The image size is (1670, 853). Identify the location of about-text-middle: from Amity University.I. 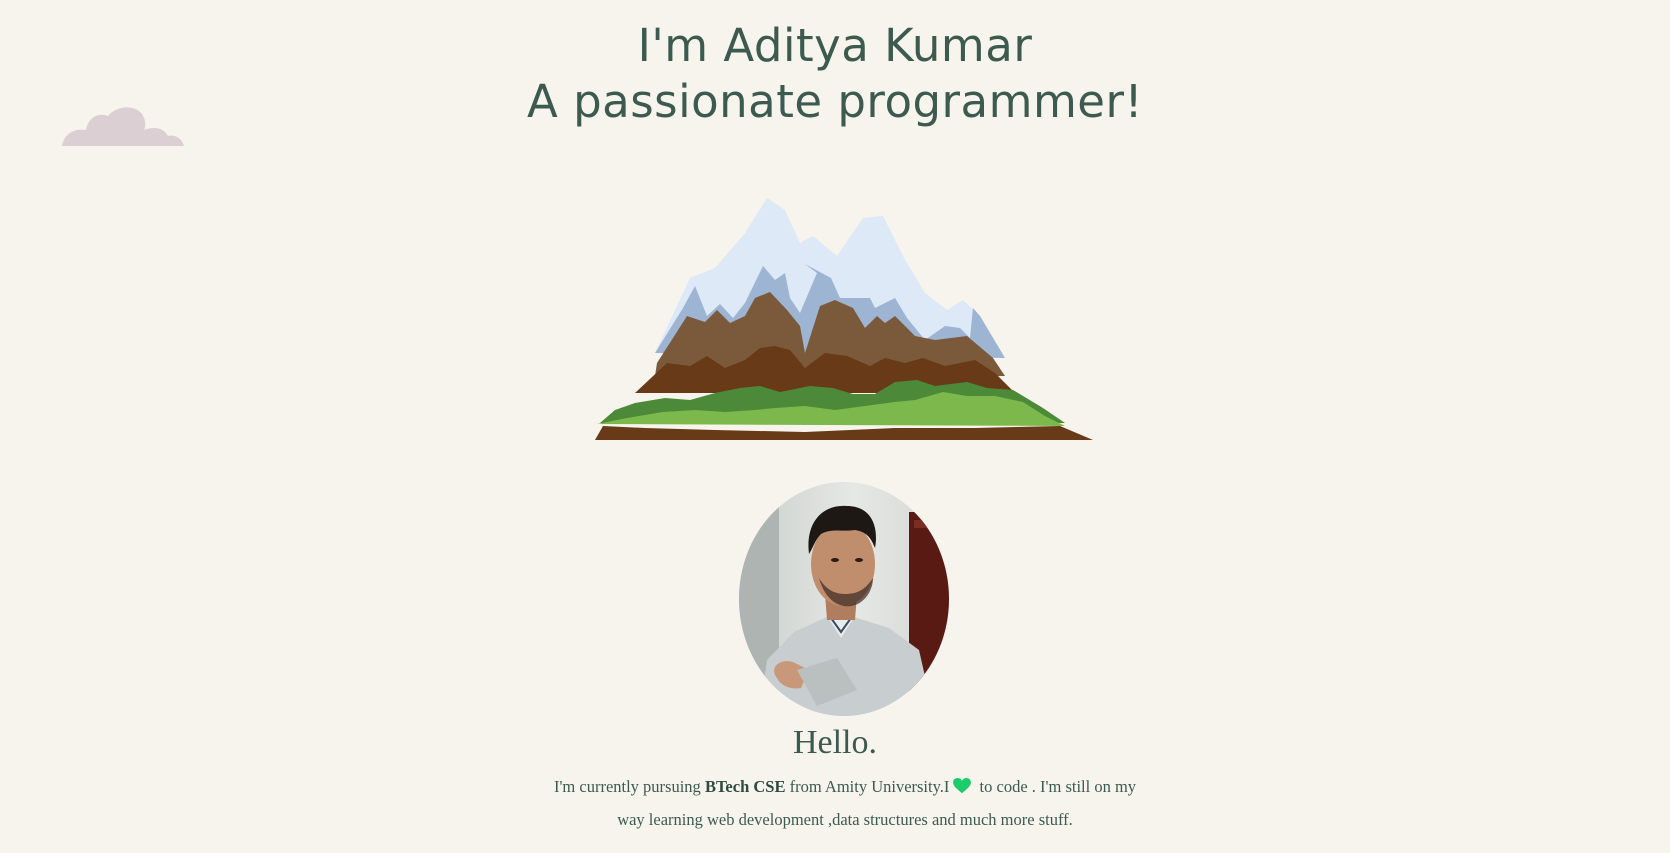
(867, 786).